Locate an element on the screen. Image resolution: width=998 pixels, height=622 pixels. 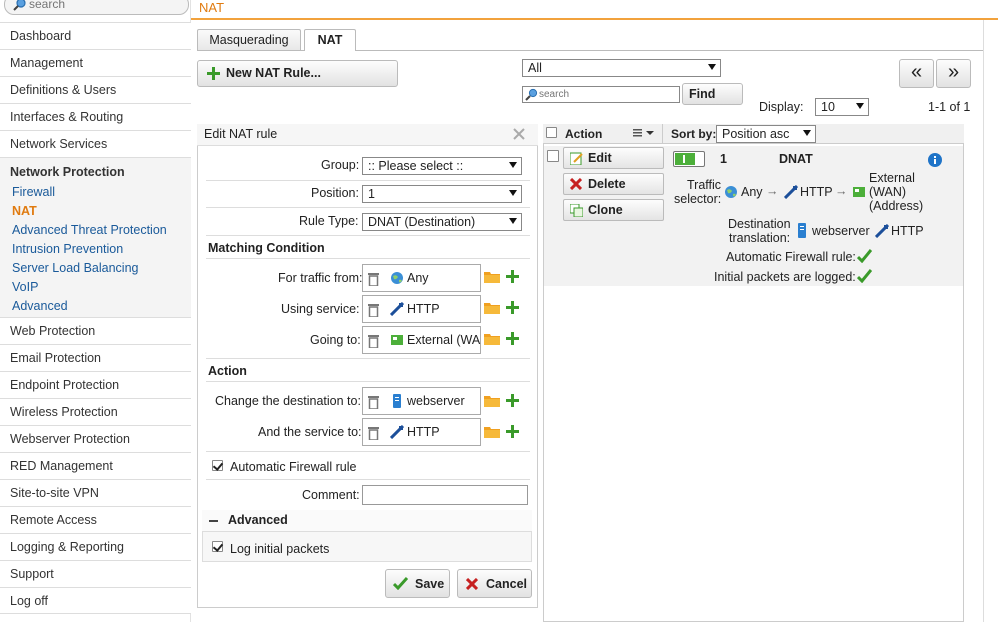
sort-label: Sort by: is located at coordinates (694, 134).